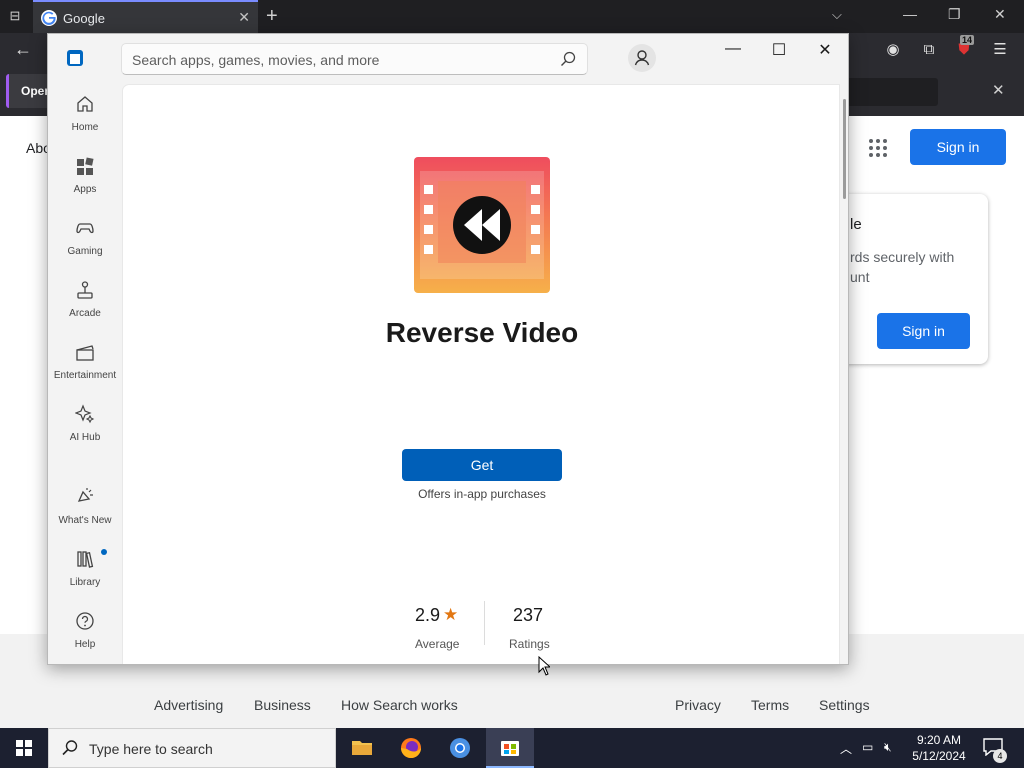 This screenshot has height=768, width=1024. Describe the element at coordinates (958, 147) in the screenshot. I see `google-sign-in-button: Sign in` at that location.